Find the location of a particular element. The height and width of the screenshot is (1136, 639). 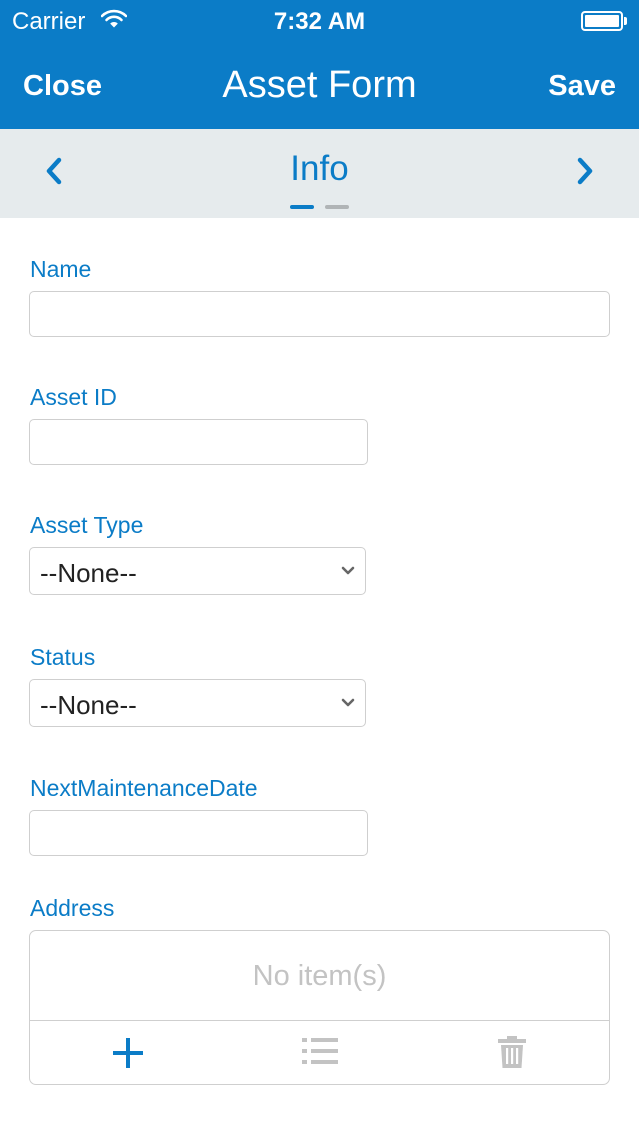

section-pager: Info is located at coordinates (319, 173).